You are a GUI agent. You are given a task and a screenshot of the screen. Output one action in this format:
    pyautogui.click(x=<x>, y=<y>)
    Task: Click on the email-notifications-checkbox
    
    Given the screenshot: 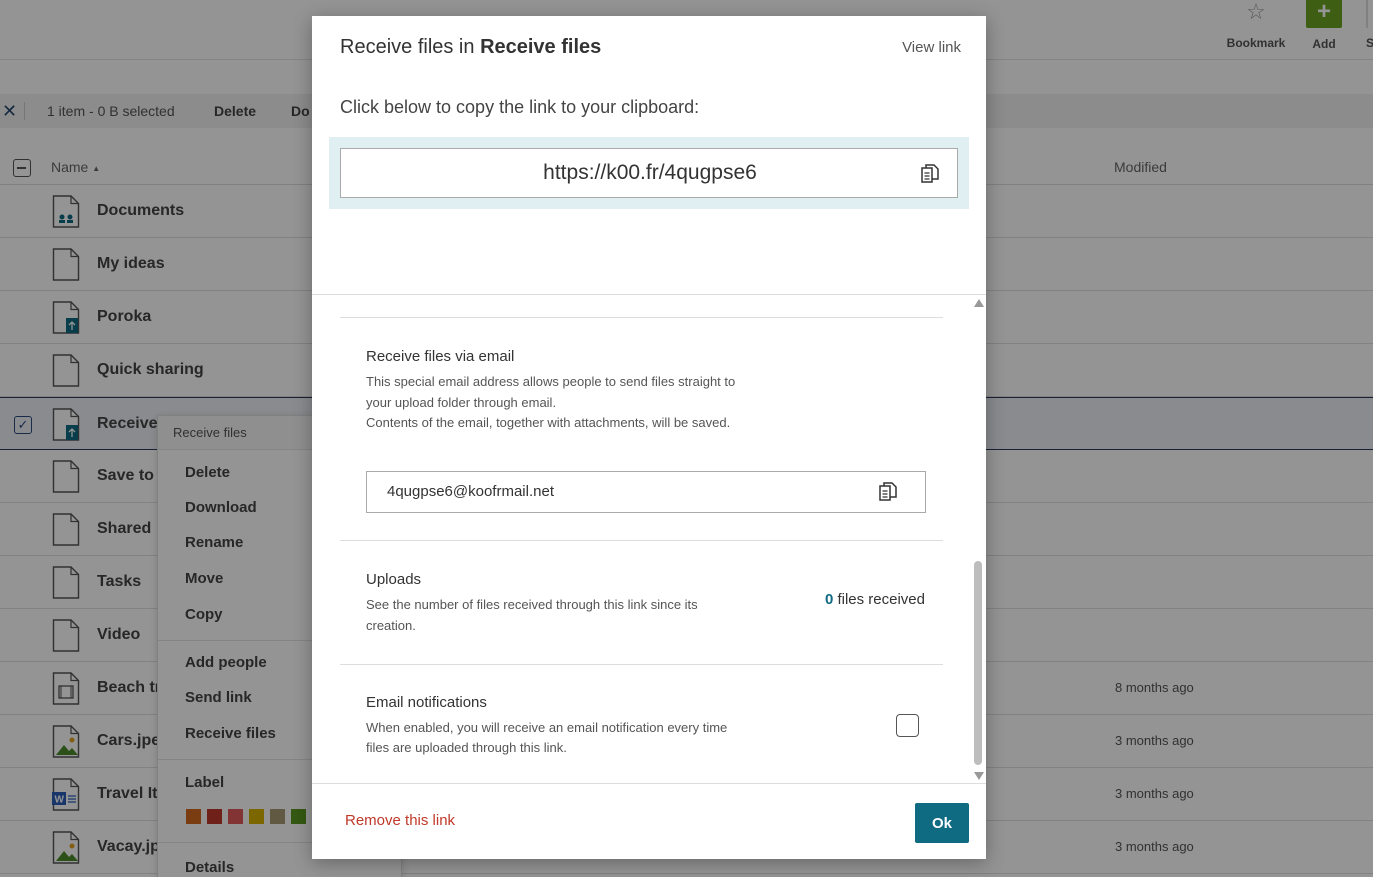 What is the action you would take?
    pyautogui.click(x=907, y=725)
    